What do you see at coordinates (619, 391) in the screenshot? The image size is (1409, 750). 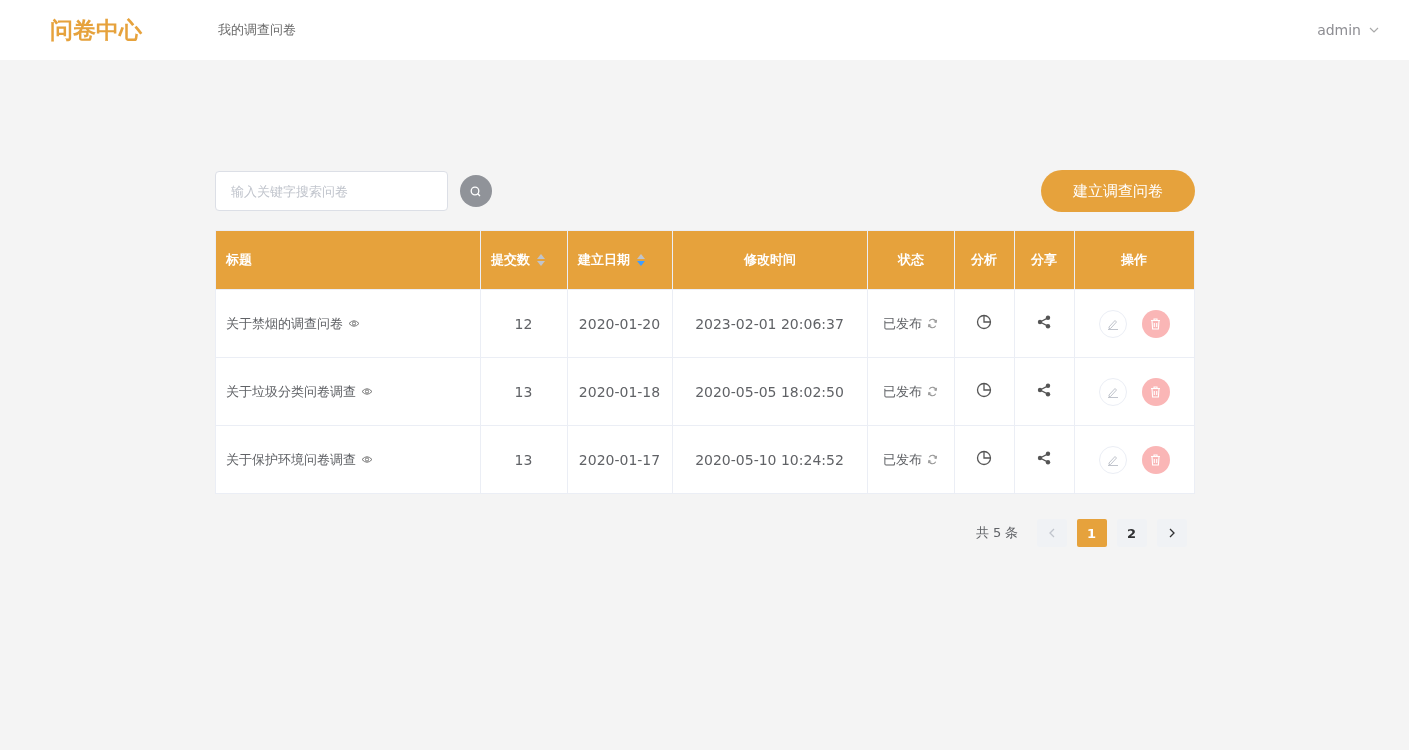 I see `table-cell: 2020-01-18` at bounding box center [619, 391].